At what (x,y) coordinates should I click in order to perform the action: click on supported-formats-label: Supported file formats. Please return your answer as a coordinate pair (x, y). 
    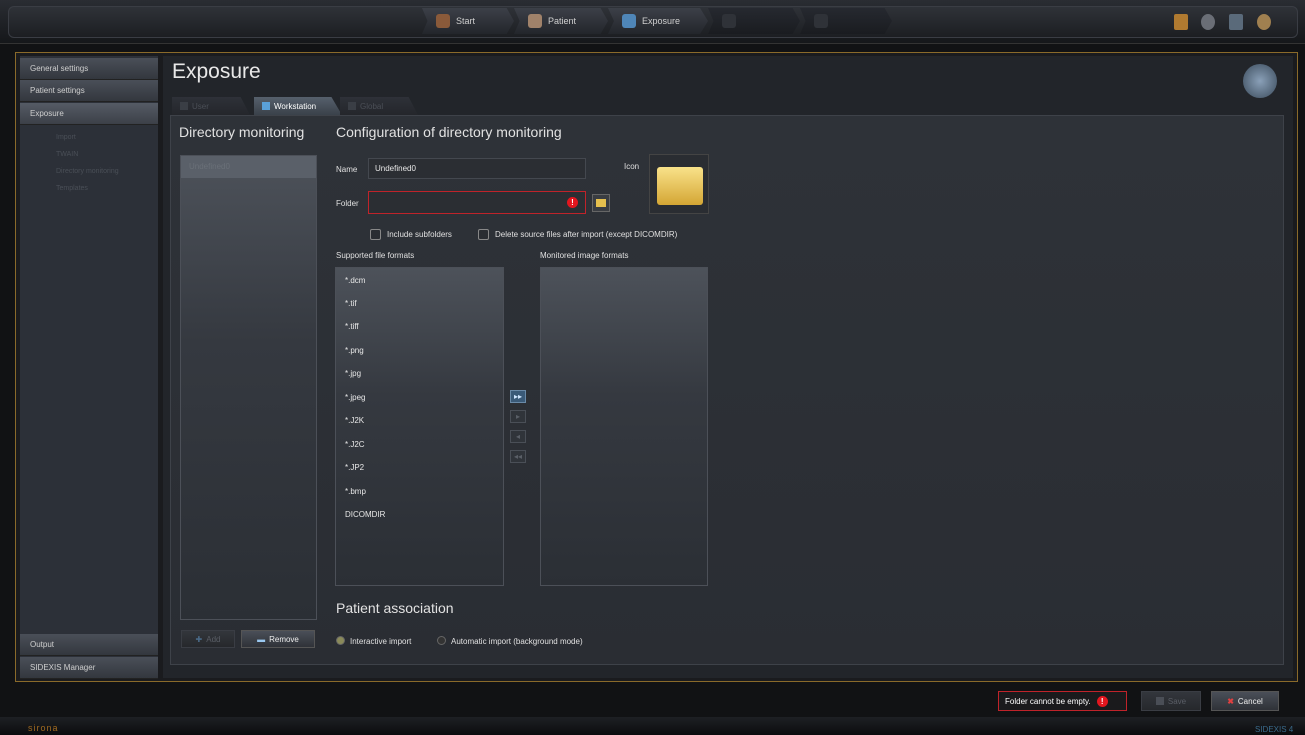
    Looking at the image, I should click on (375, 255).